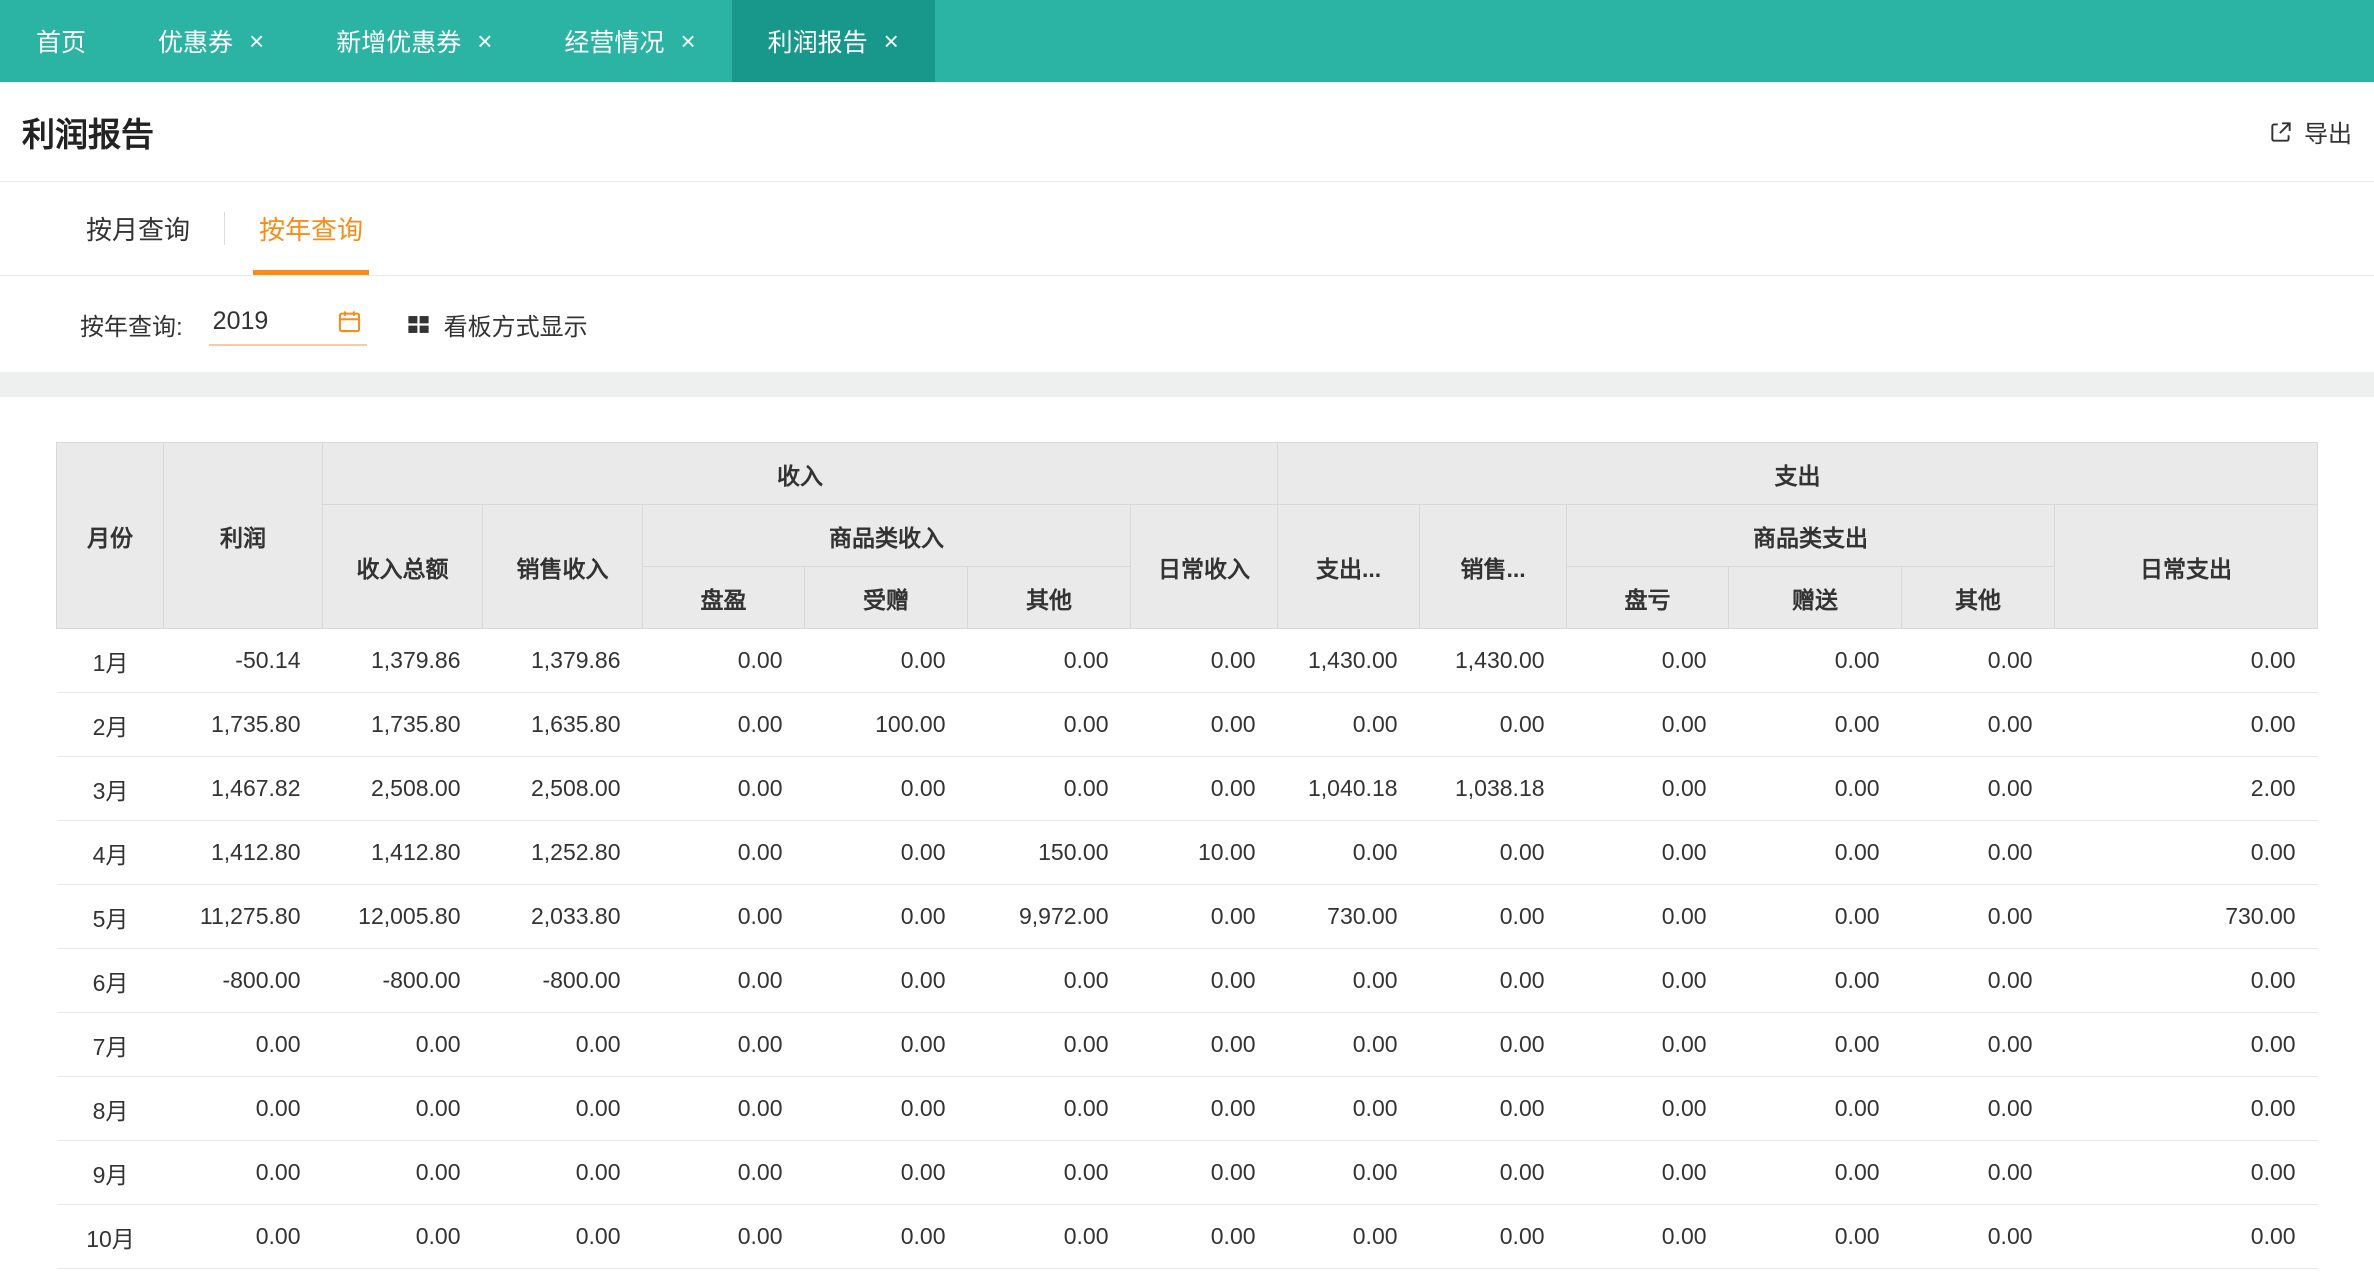  What do you see at coordinates (287, 324) in the screenshot?
I see `year-input: 2019` at bounding box center [287, 324].